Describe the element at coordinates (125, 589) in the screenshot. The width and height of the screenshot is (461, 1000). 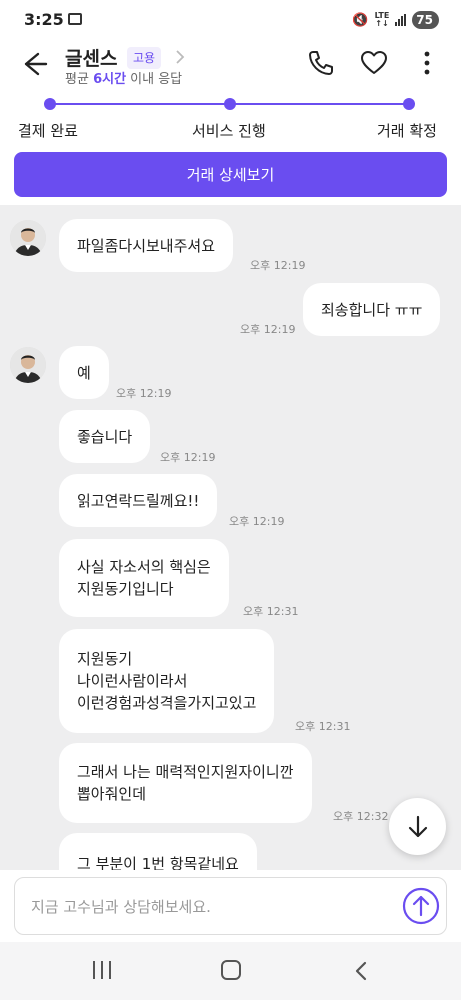
I see `message-text: 지원동기입니다` at that location.